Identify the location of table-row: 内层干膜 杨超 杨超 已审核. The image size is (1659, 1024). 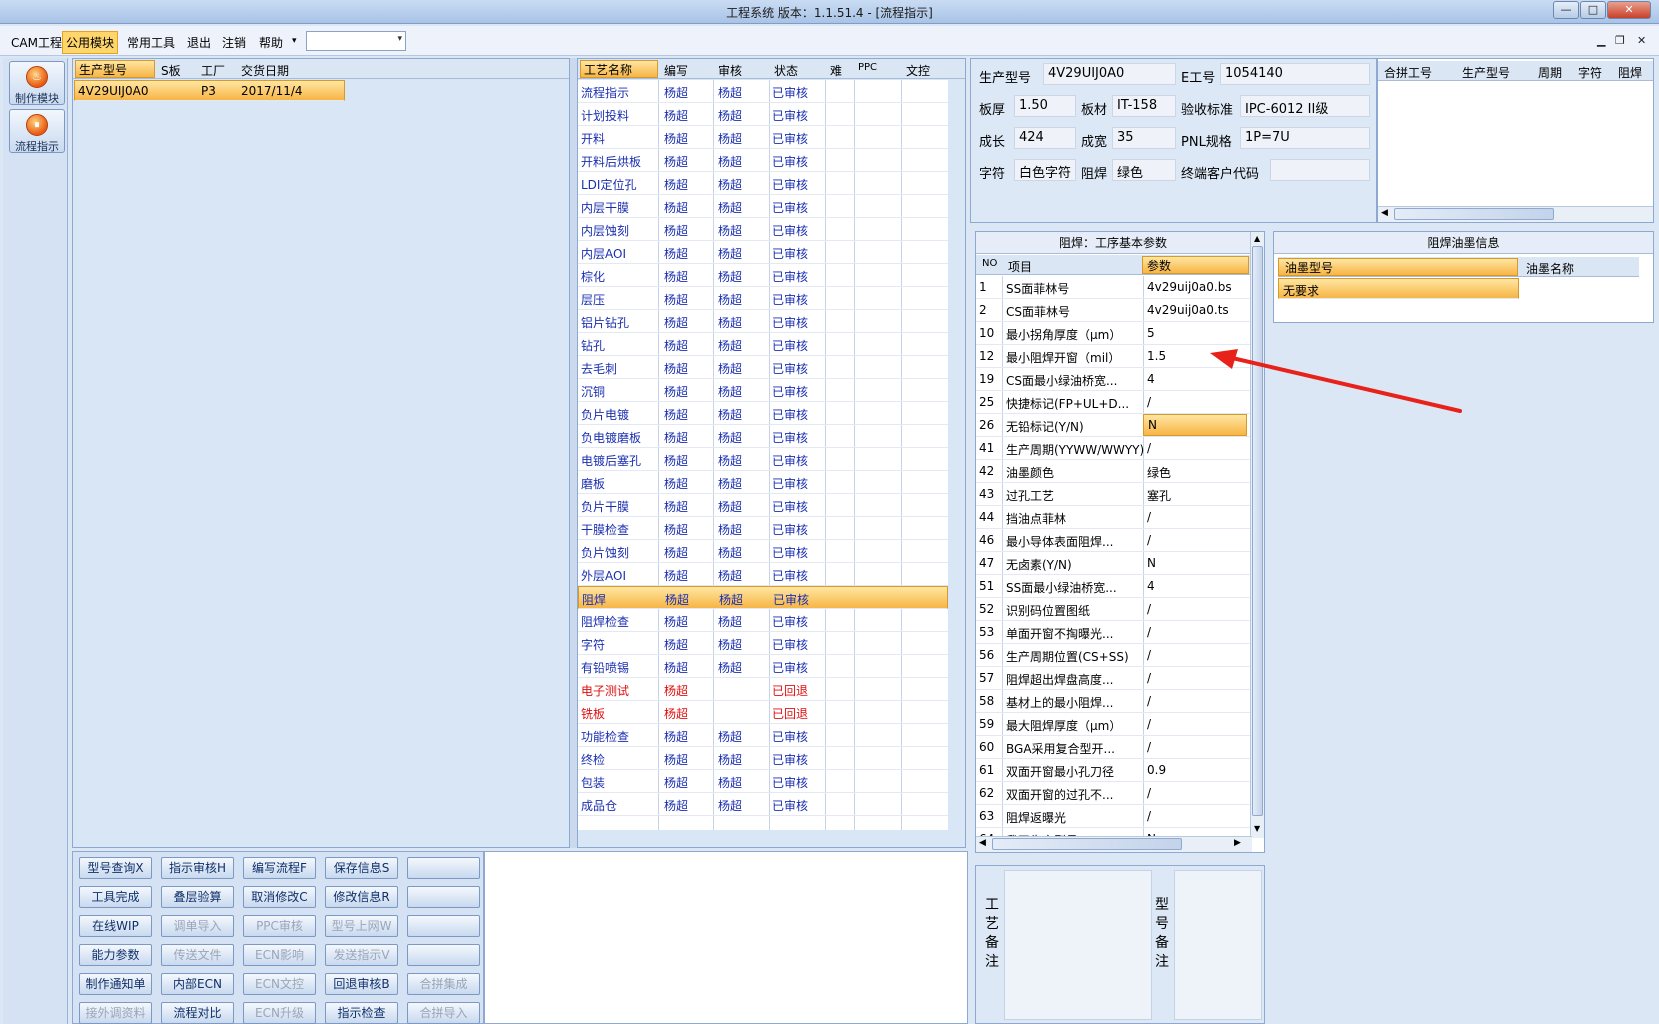
(763, 206).